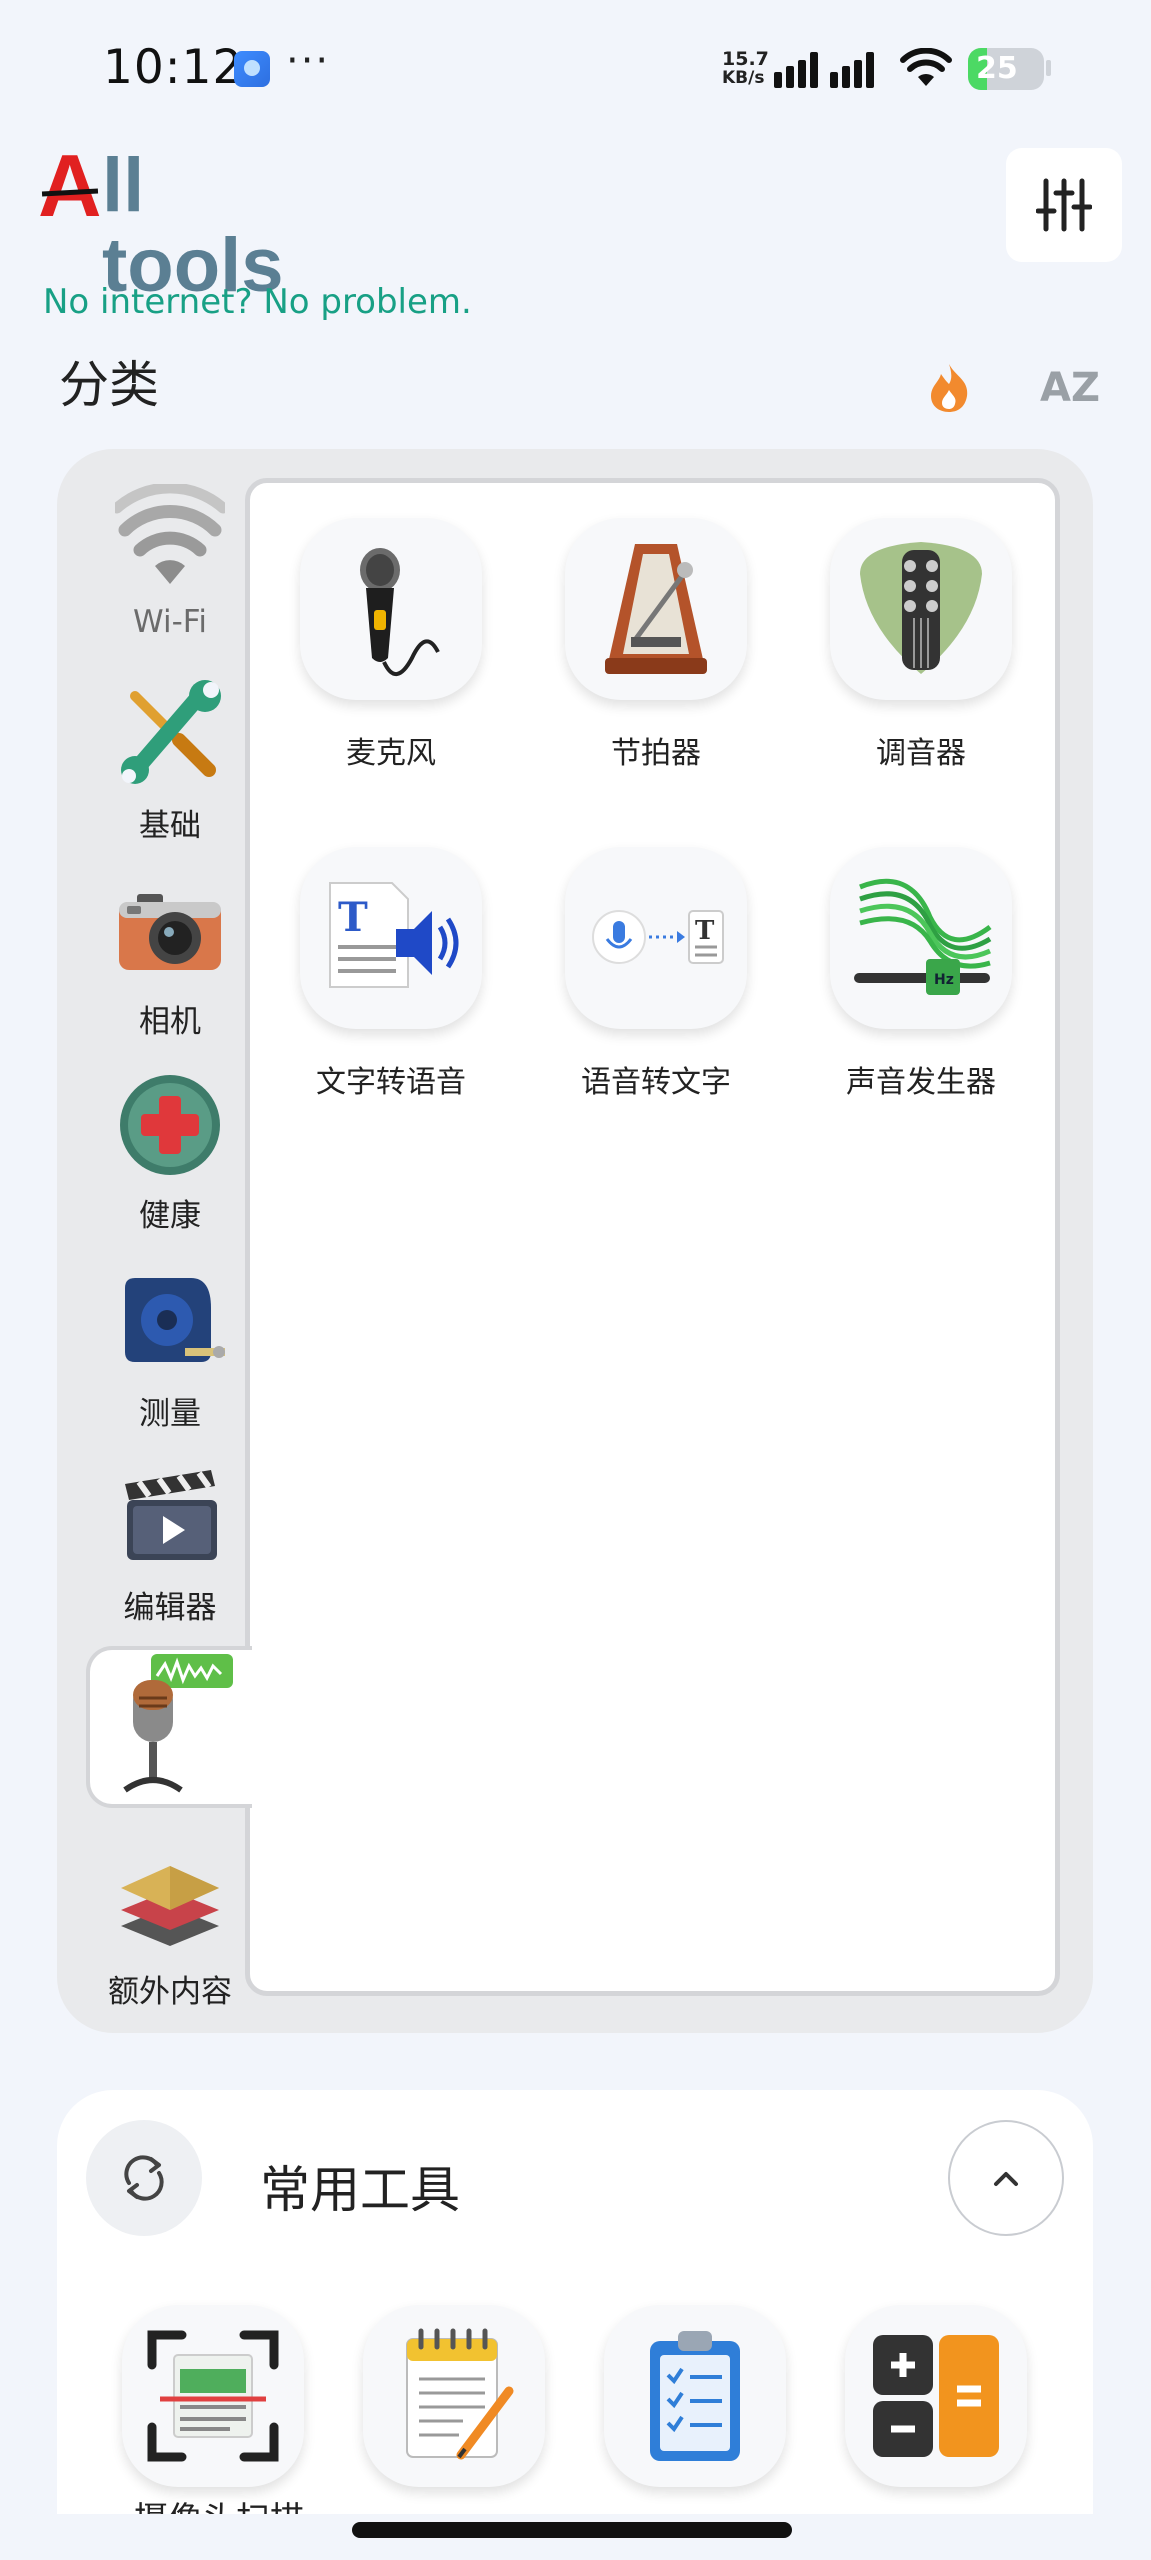  I want to click on category-extras: 额外内容, so click(170, 1928).